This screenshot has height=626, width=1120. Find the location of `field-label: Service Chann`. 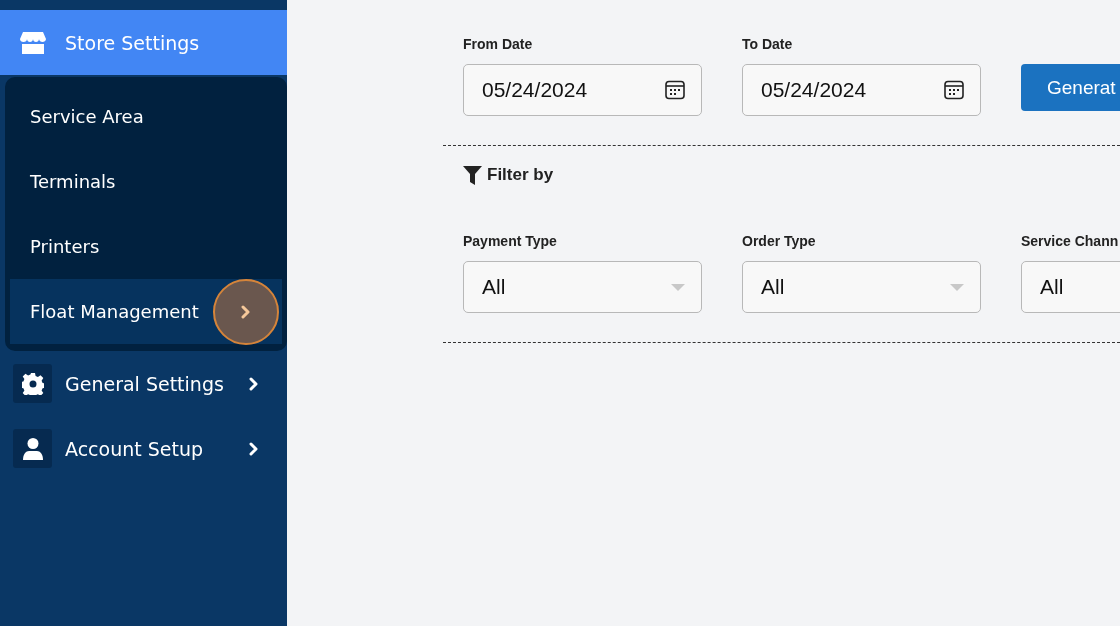

field-label: Service Chann is located at coordinates (1070, 242).